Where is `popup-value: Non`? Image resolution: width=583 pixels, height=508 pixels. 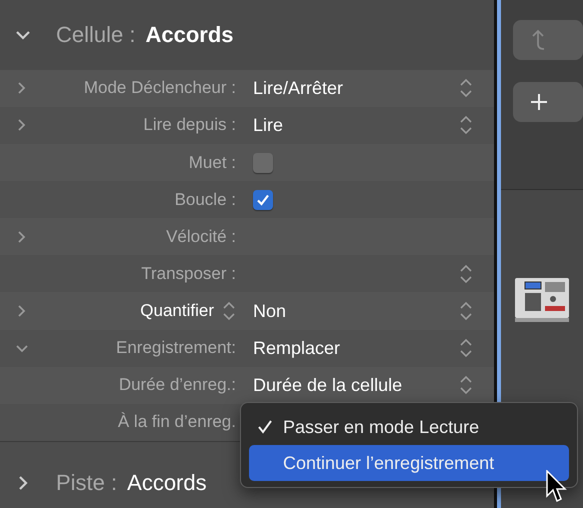
popup-value: Non is located at coordinates (269, 311).